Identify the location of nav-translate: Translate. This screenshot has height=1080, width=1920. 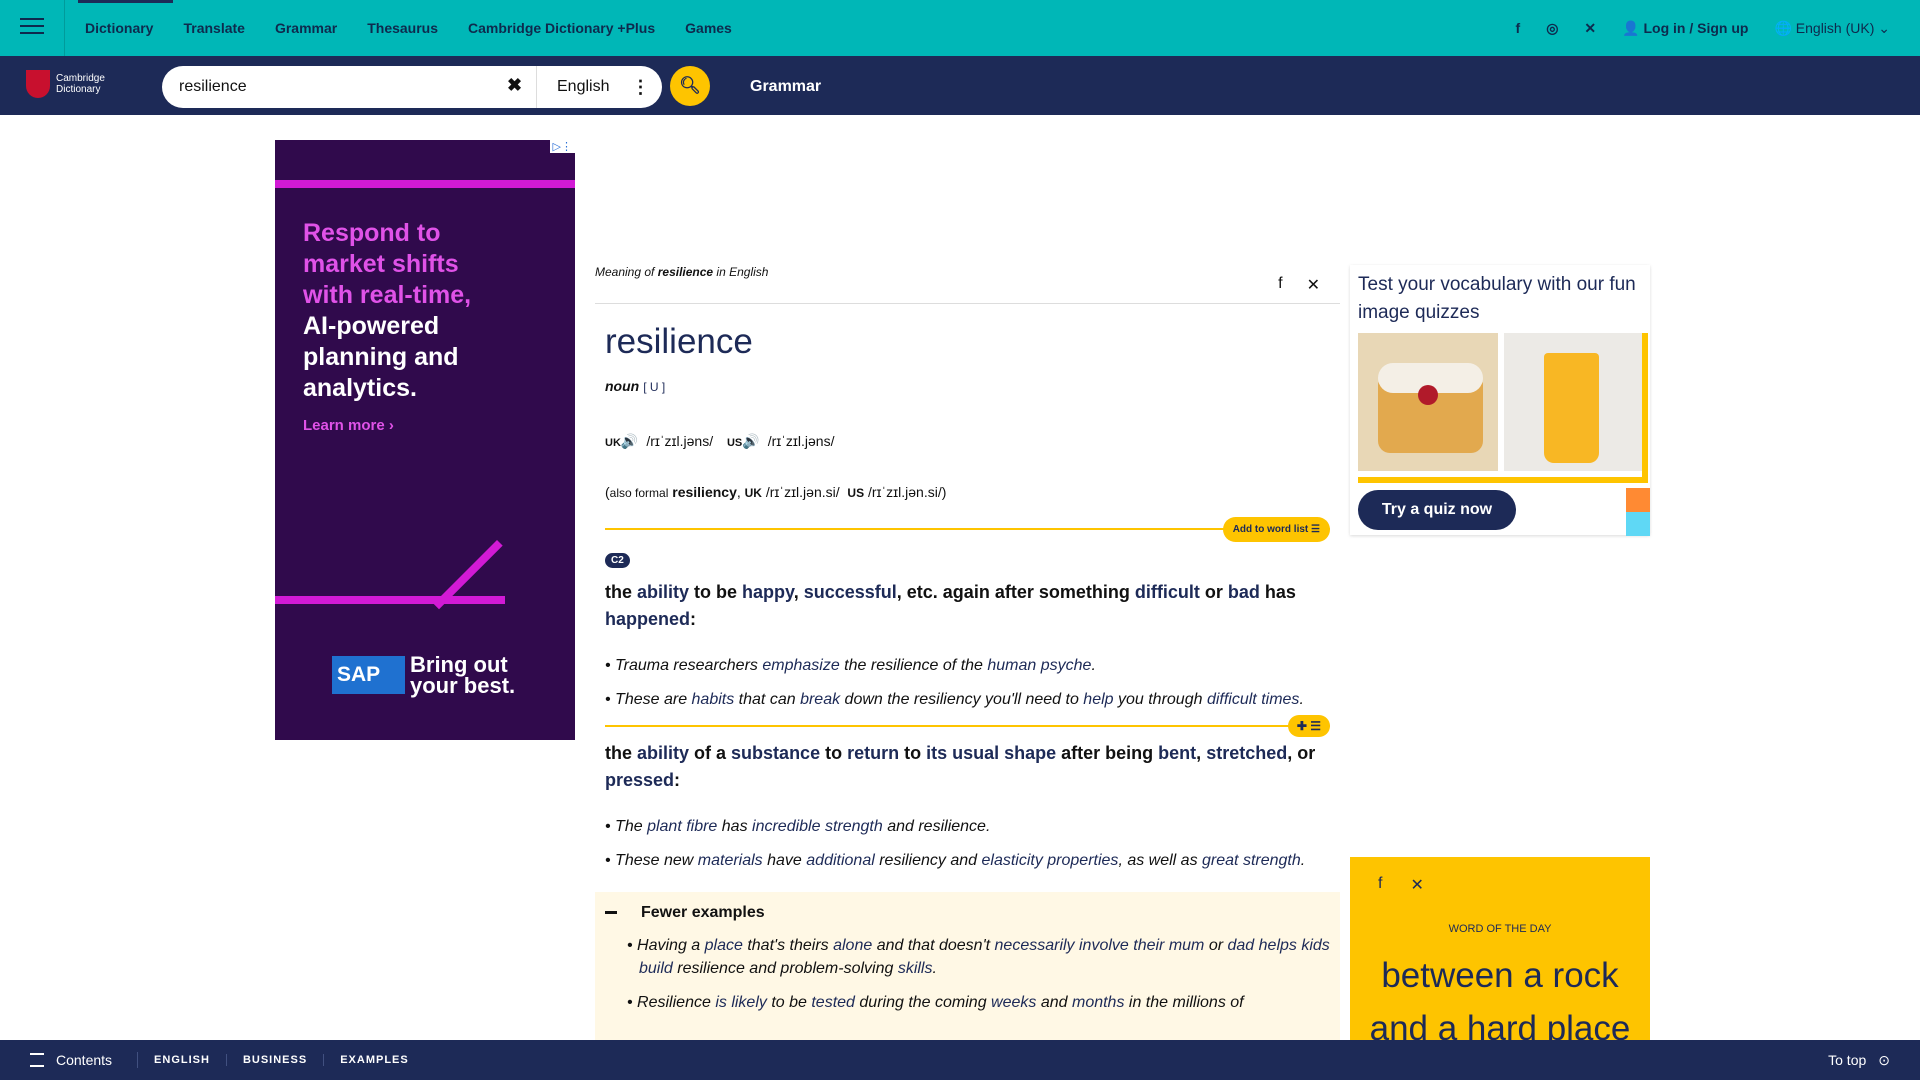
(213, 28).